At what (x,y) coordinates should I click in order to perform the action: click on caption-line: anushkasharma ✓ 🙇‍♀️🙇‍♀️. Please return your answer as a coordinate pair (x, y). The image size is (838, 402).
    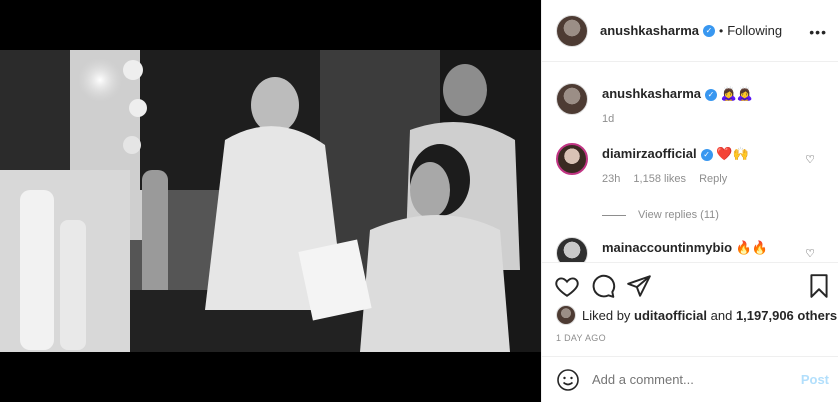
    Looking at the image, I should click on (677, 94).